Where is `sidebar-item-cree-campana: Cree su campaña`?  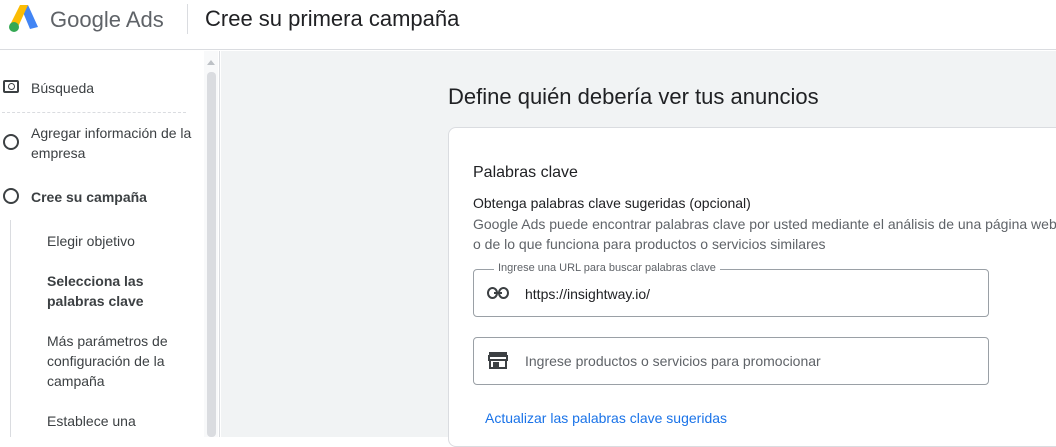 sidebar-item-cree-campana: Cree su campaña is located at coordinates (89, 197).